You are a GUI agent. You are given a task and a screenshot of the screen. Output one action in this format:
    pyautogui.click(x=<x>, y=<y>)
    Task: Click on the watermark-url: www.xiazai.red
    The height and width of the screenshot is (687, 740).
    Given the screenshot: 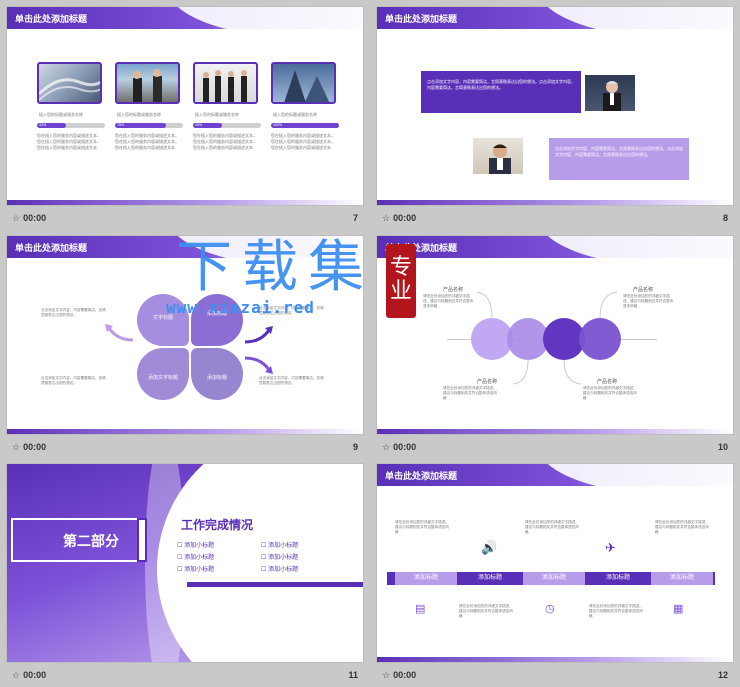 What is the action you would take?
    pyautogui.click(x=240, y=307)
    